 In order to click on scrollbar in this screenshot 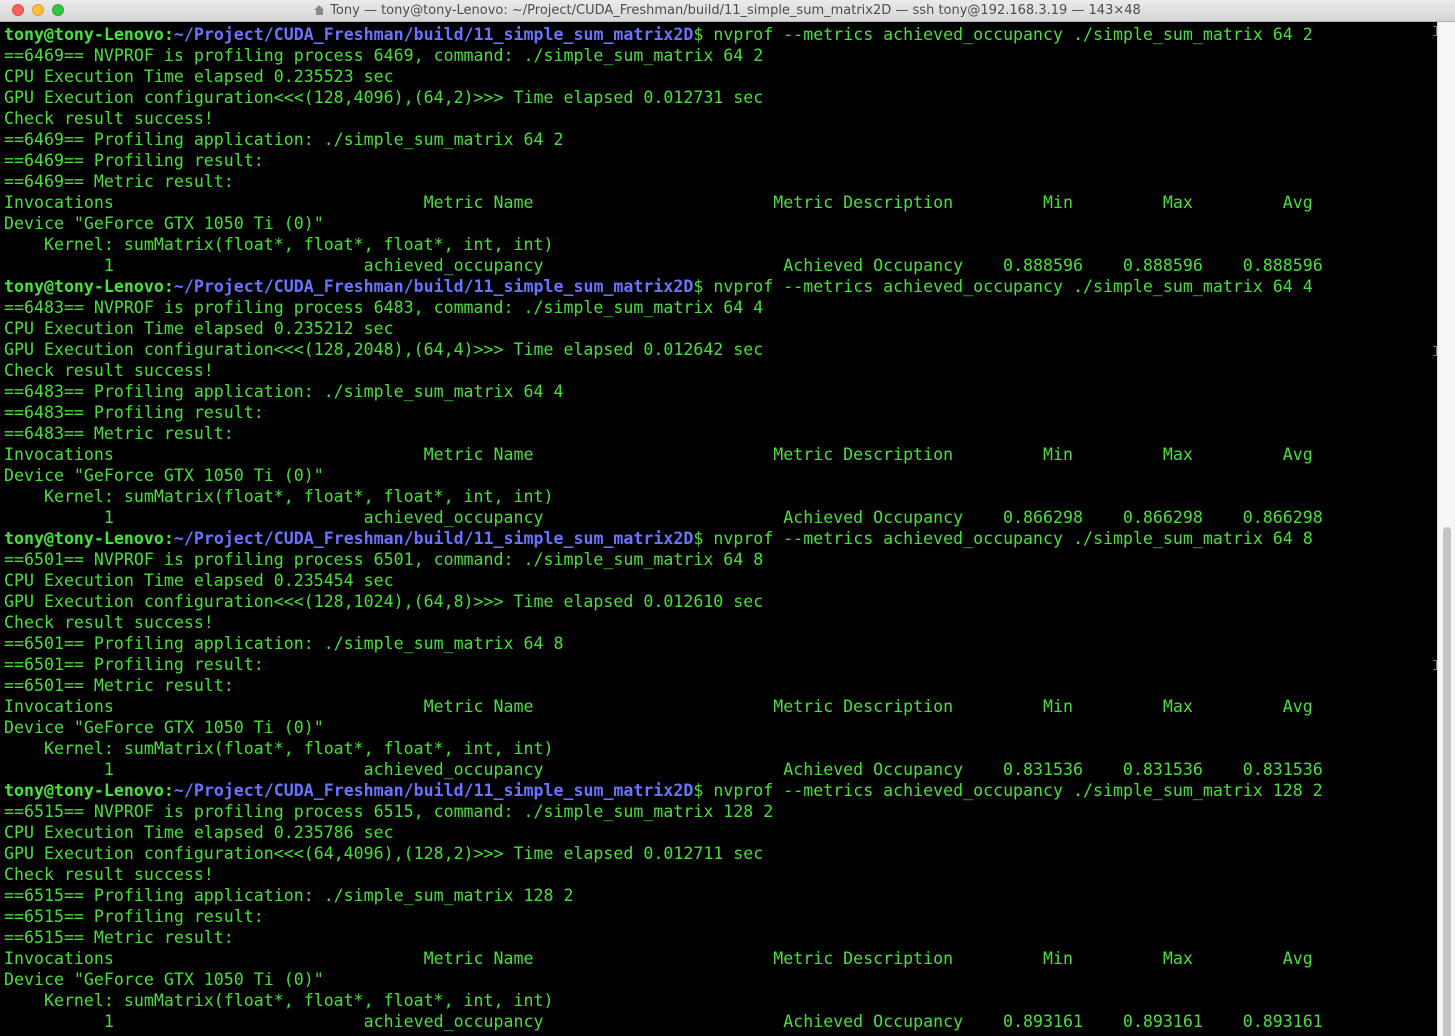, I will do `click(1446, 529)`.